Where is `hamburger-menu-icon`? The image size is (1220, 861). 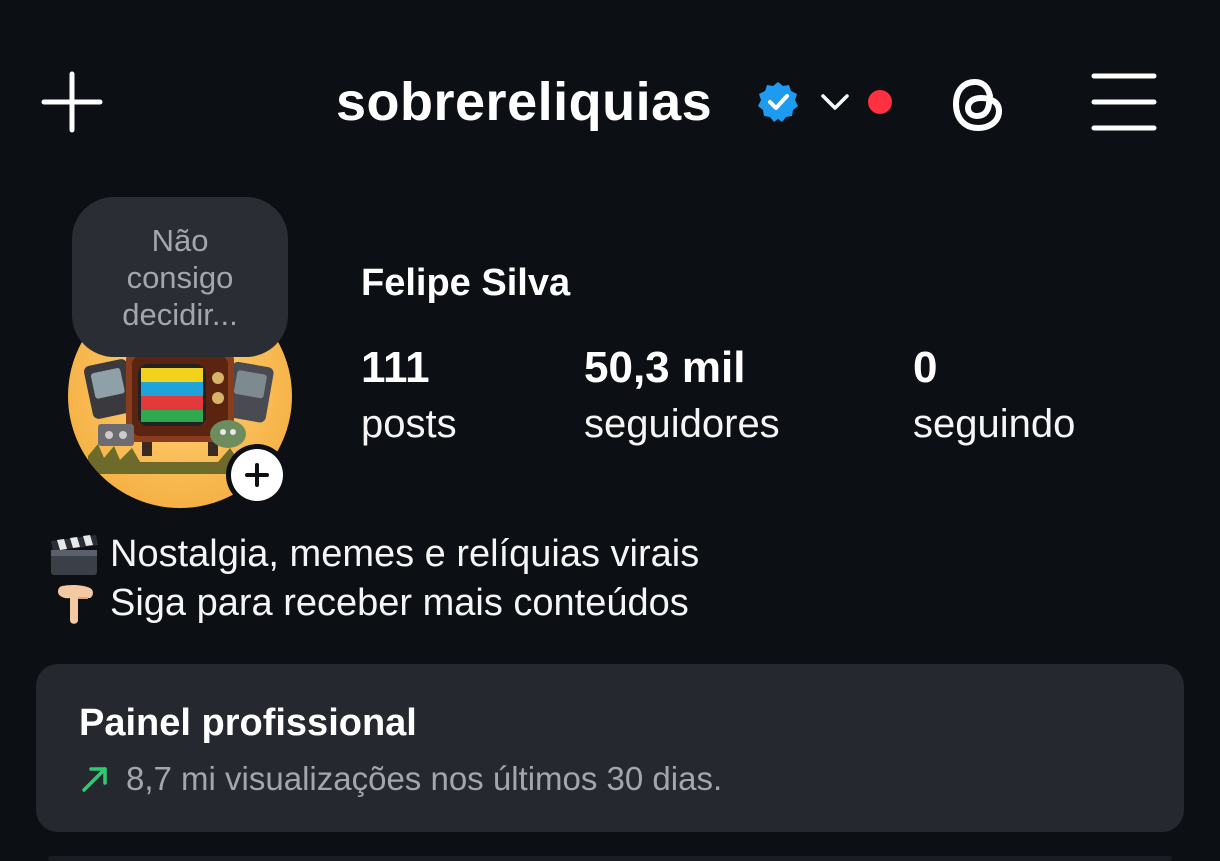
hamburger-menu-icon is located at coordinates (1124, 102).